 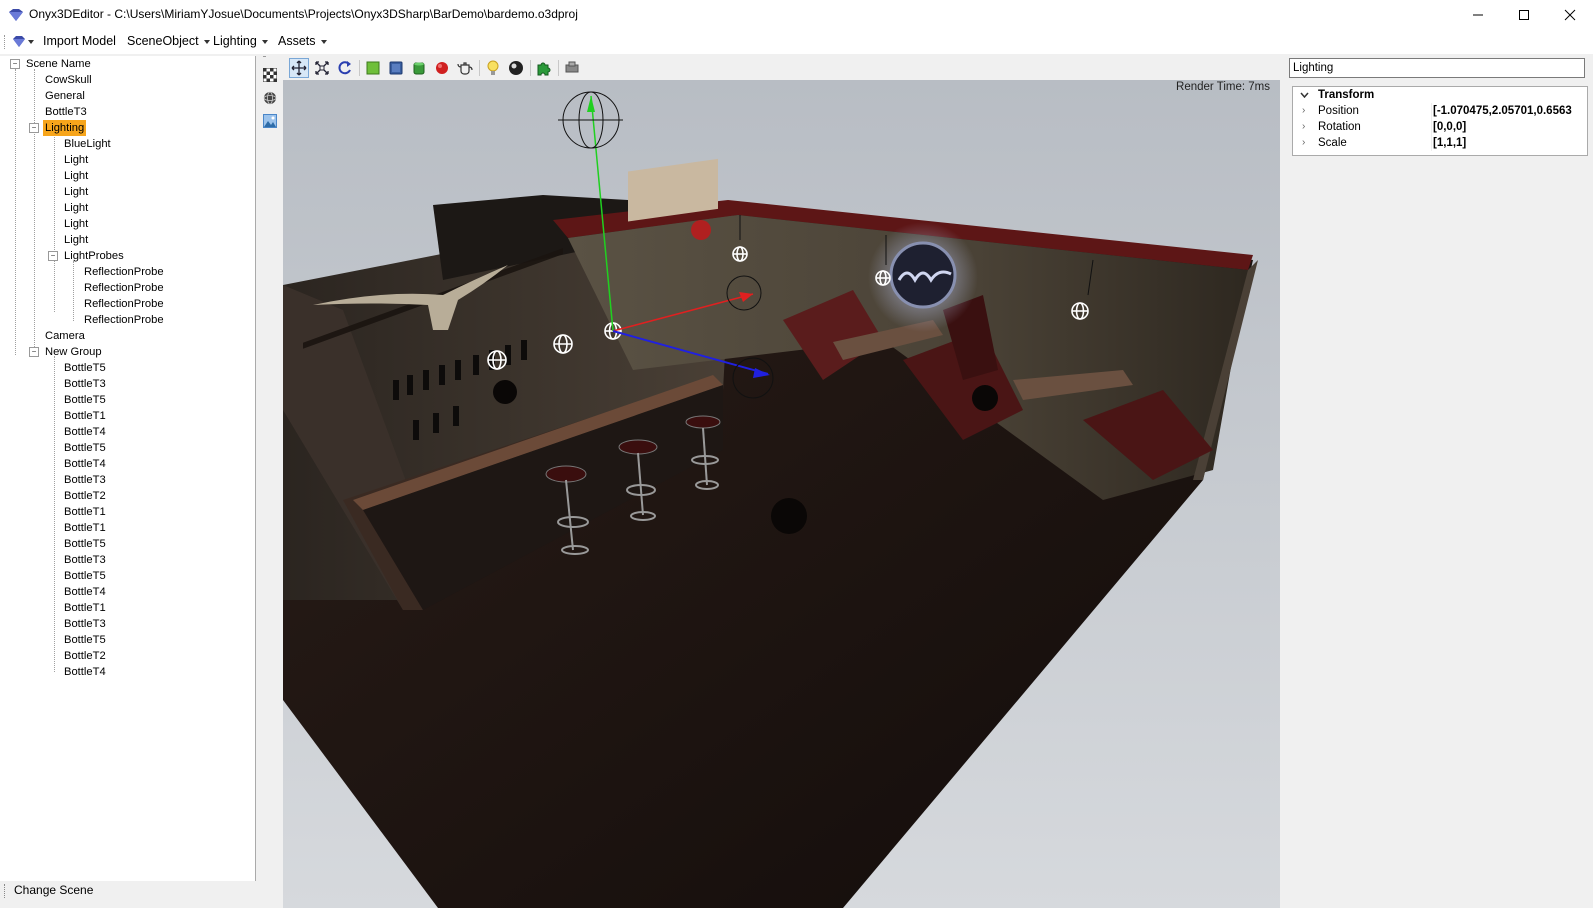 What do you see at coordinates (1223, 87) in the screenshot?
I see `render-time-label: Render Time: 7ms` at bounding box center [1223, 87].